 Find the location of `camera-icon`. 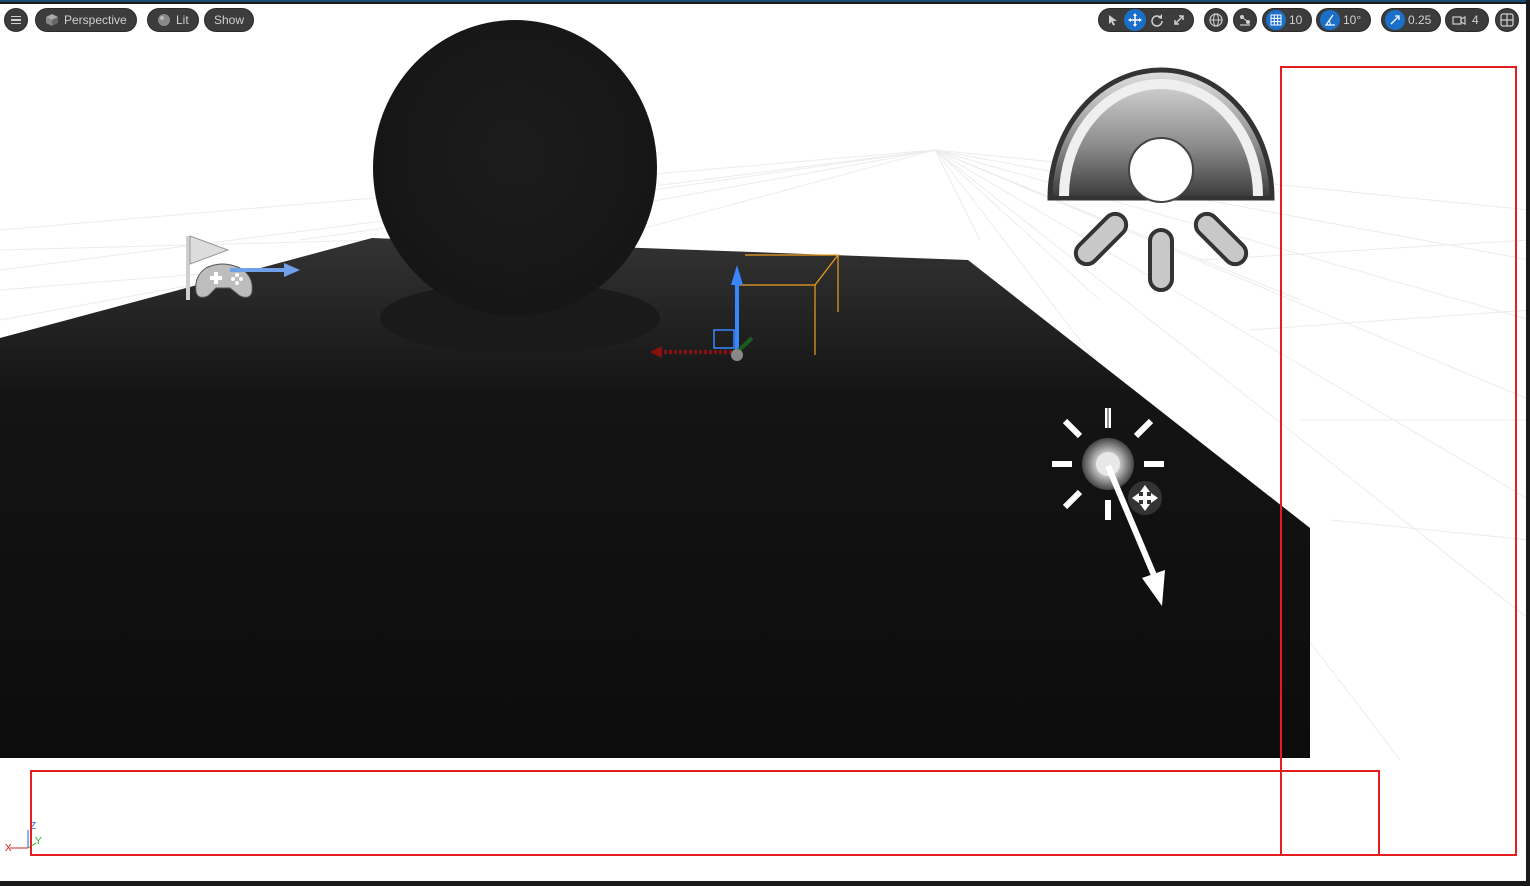

camera-icon is located at coordinates (1459, 20).